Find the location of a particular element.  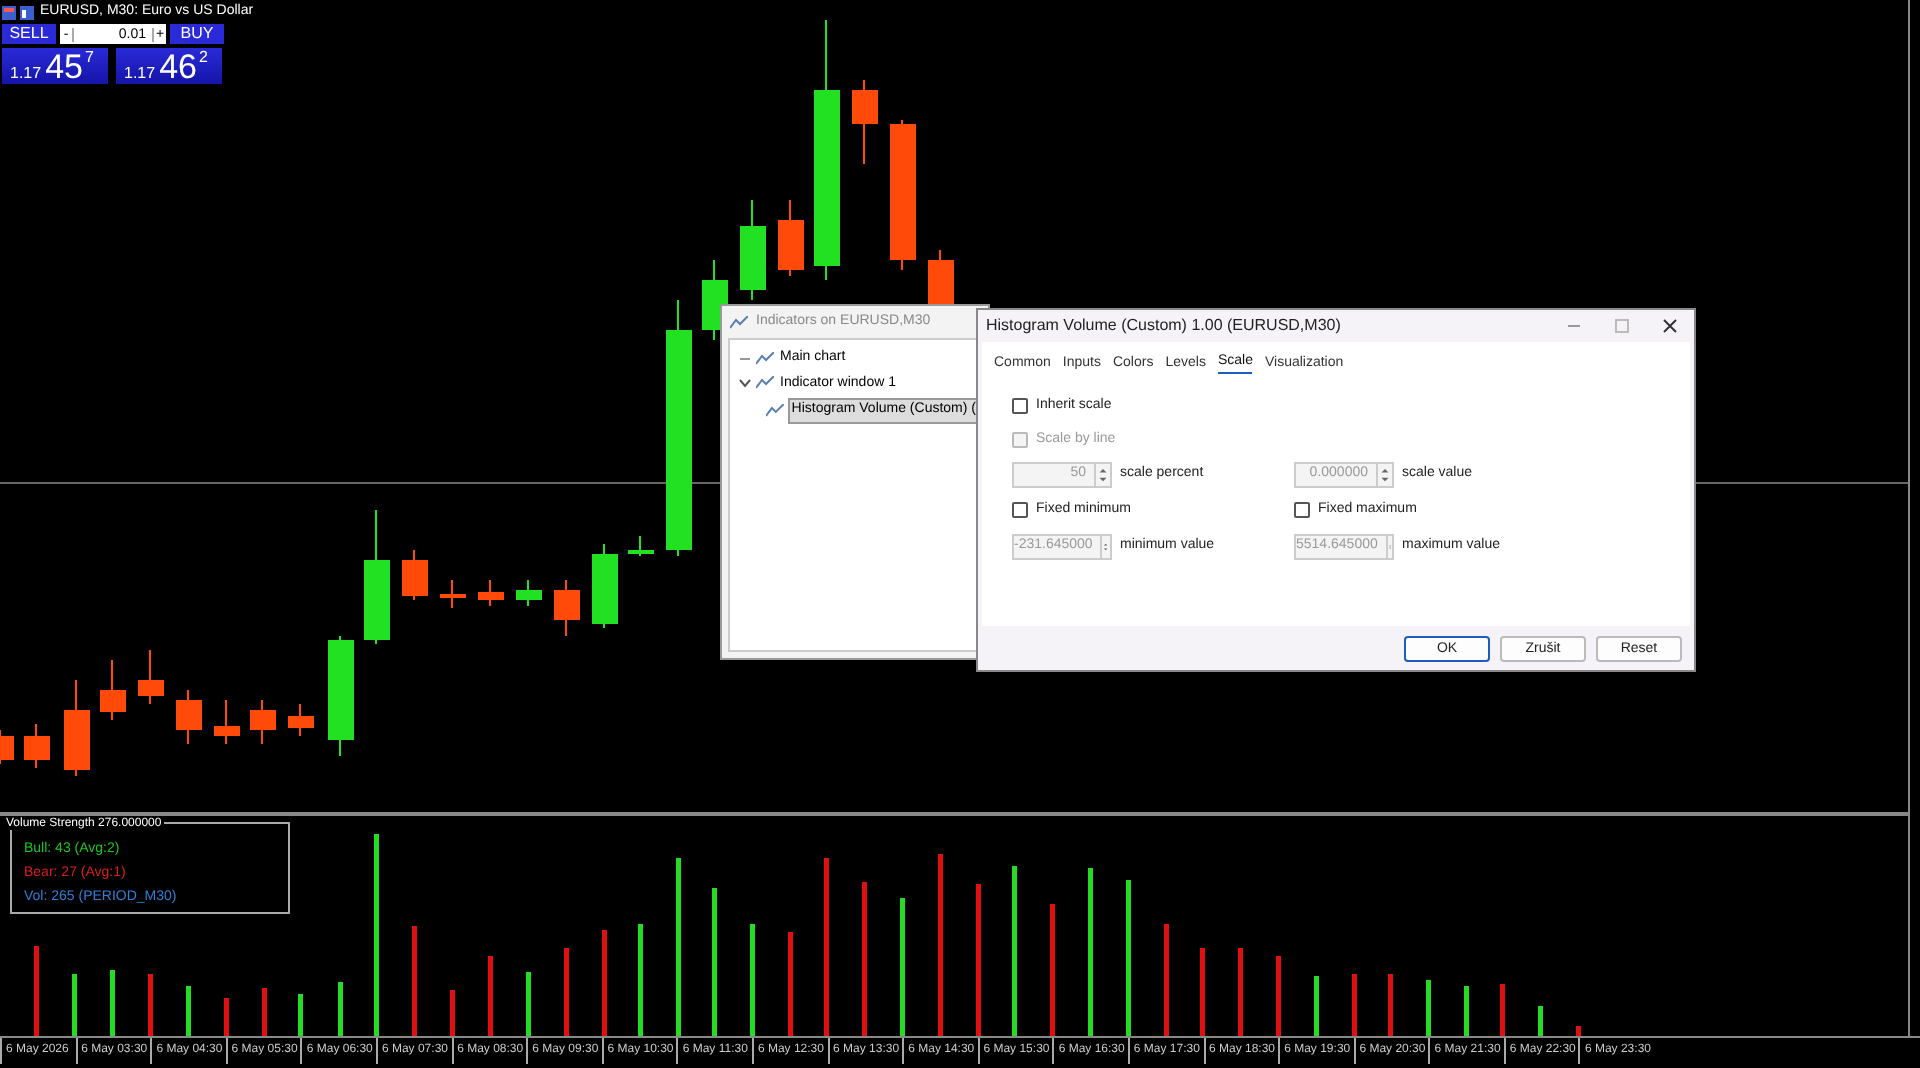

chart-window-icon is located at coordinates (18, 12).